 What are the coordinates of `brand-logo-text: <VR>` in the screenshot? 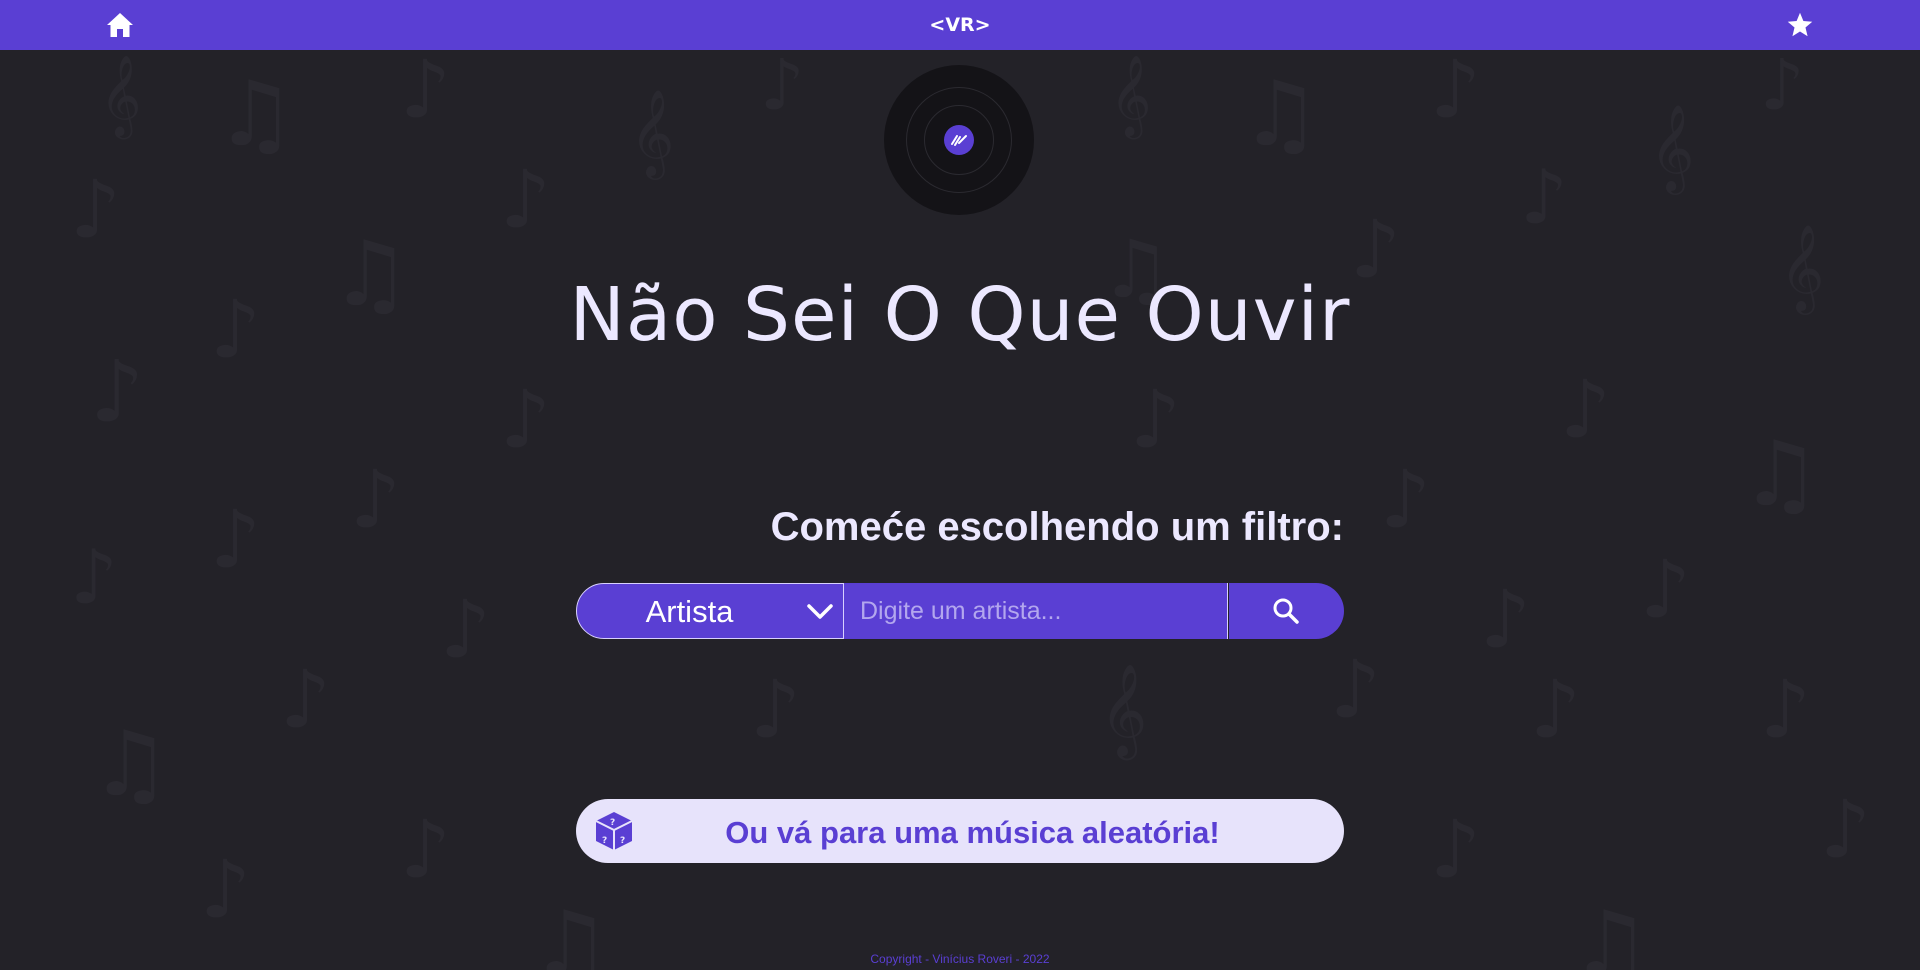 It's located at (960, 25).